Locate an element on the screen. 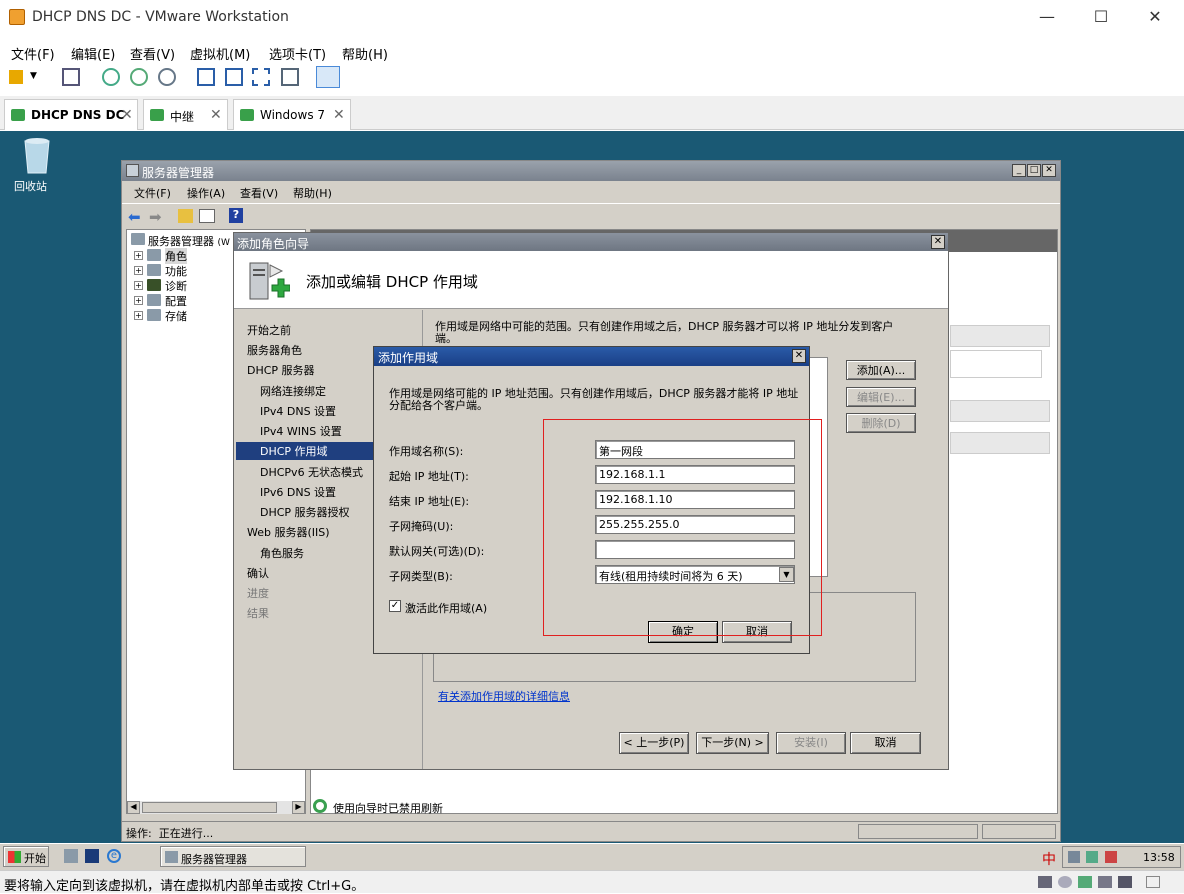 The image size is (1184, 894). tab-windows7: Windows 7 ✕ is located at coordinates (292, 114).